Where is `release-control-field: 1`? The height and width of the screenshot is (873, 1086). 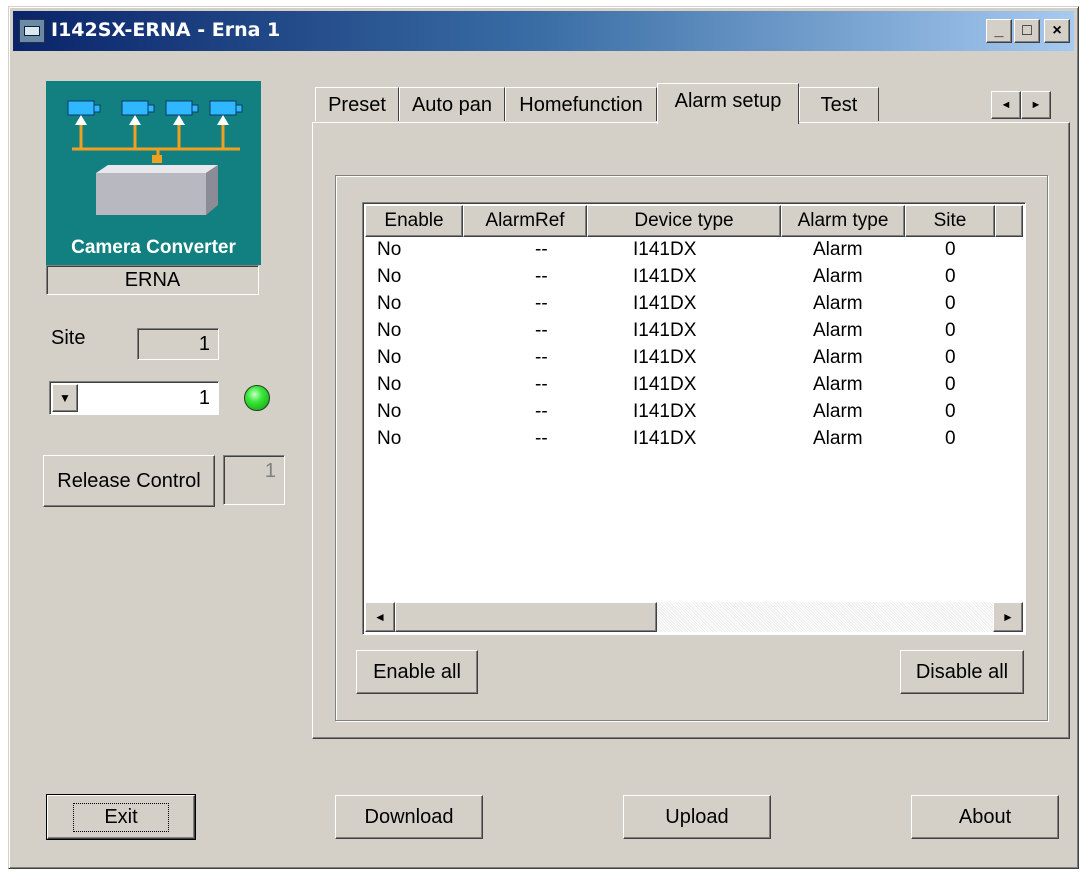 release-control-field: 1 is located at coordinates (254, 480).